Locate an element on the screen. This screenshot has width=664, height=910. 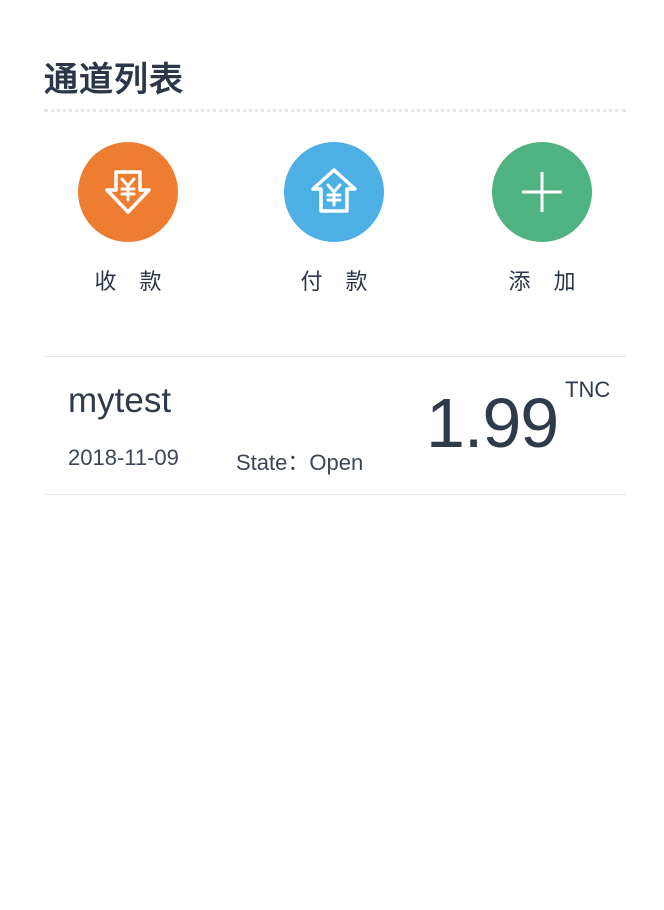
channel-asset-unit: TNC is located at coordinates (588, 389).